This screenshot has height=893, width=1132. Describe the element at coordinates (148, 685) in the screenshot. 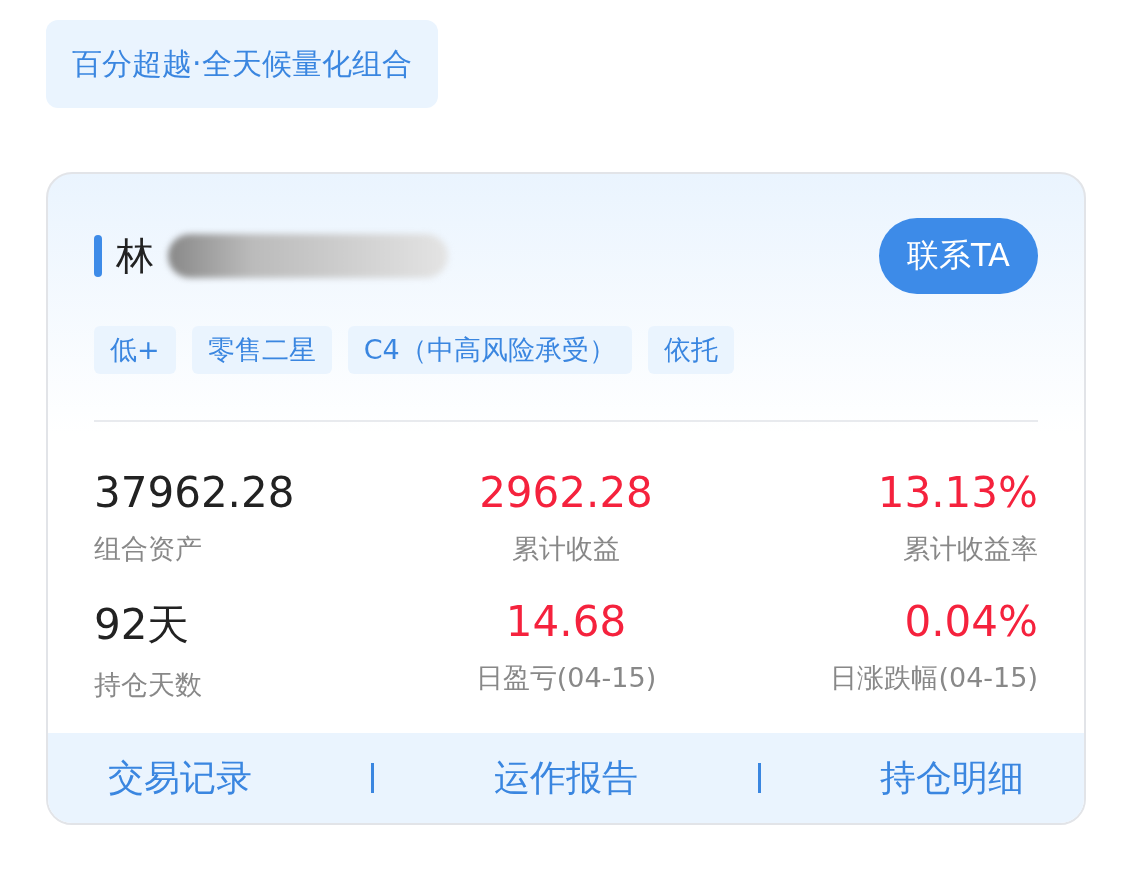

I see `stat-label: 持仓天数` at that location.